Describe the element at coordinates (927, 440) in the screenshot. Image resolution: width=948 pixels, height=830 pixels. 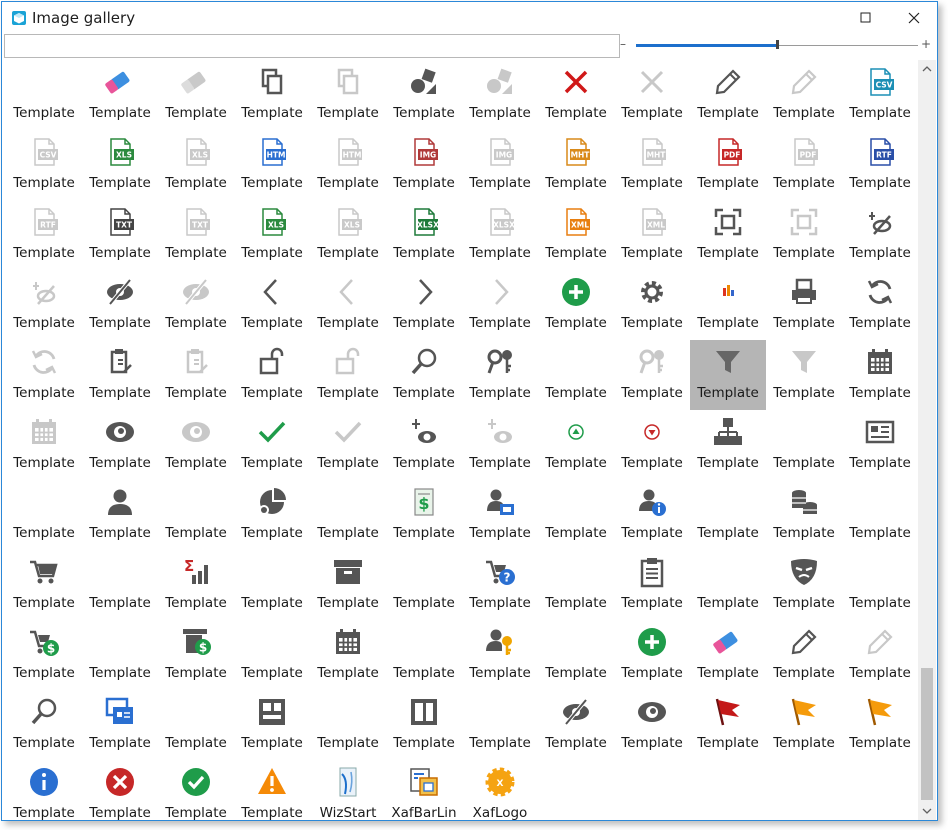
I see `vertical-scrollbar` at that location.